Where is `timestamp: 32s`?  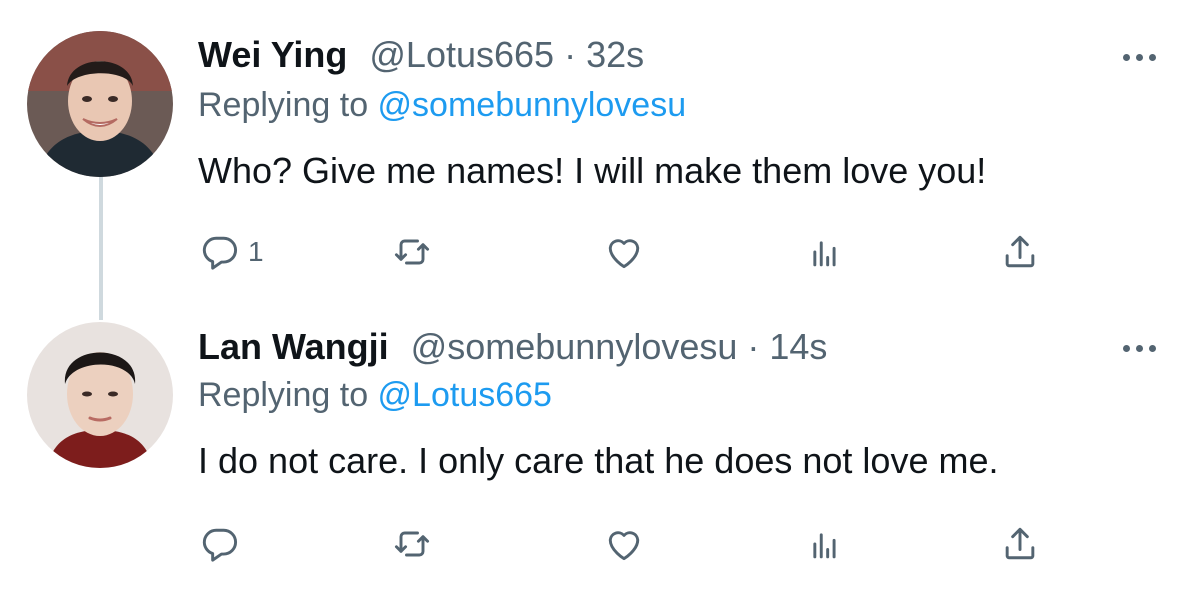 timestamp: 32s is located at coordinates (615, 55).